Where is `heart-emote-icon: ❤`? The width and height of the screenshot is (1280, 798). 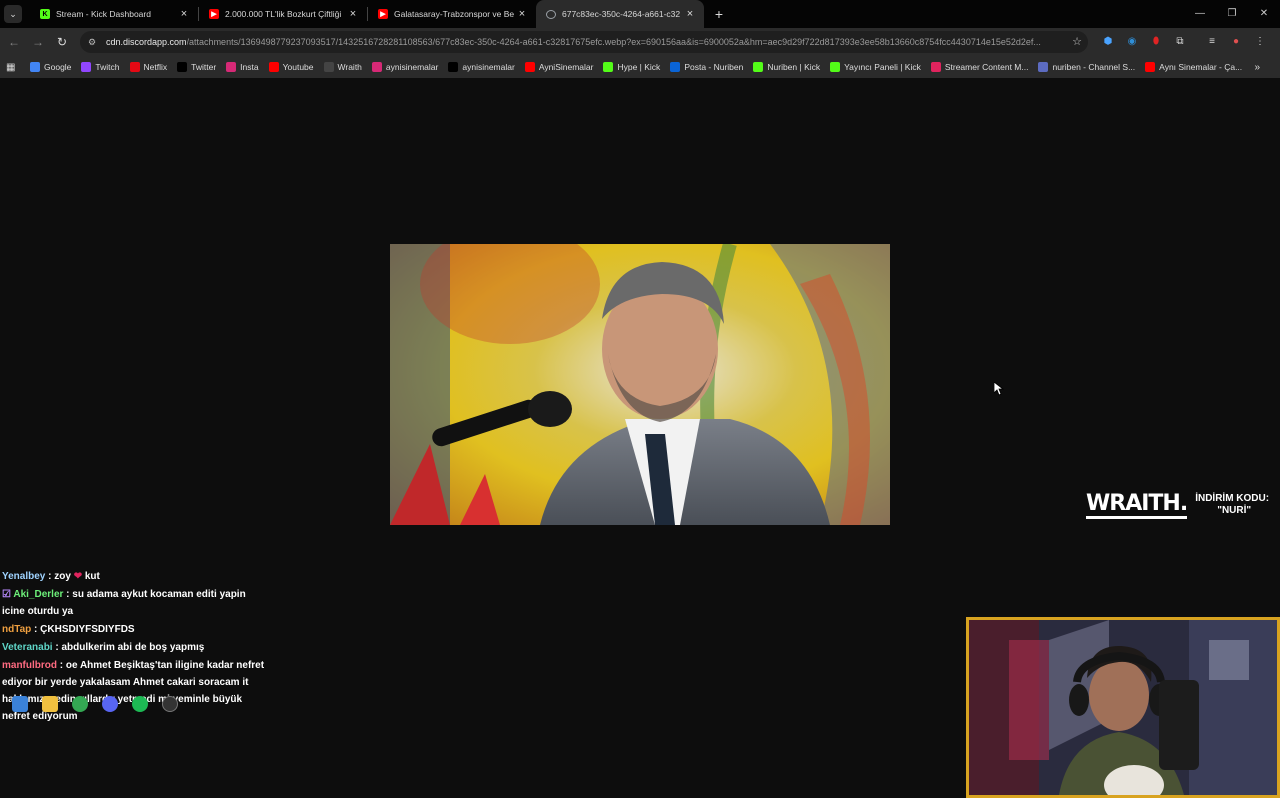
heart-emote-icon: ❤ is located at coordinates (79, 576).